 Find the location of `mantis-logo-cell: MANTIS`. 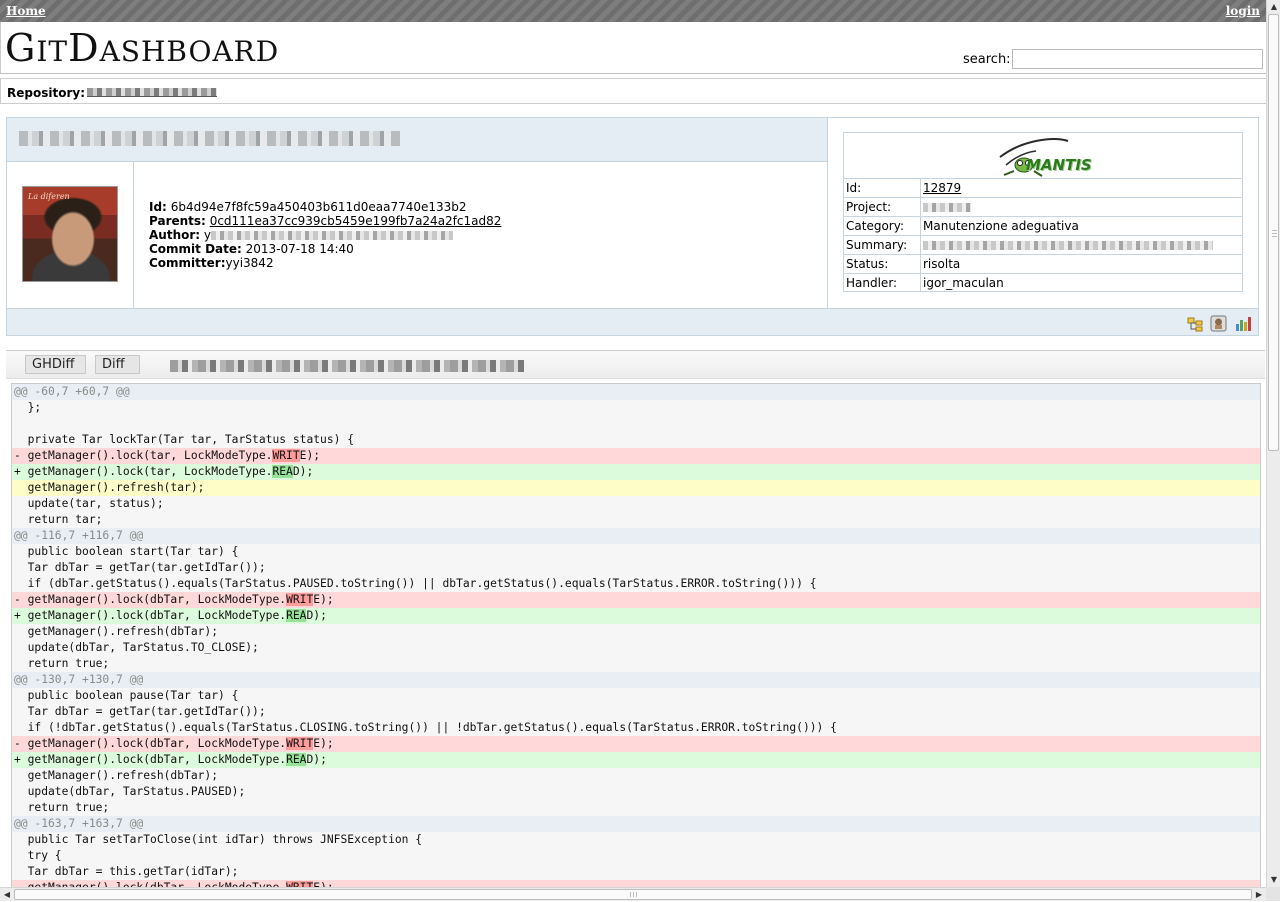

mantis-logo-cell: MANTIS is located at coordinates (1043, 156).